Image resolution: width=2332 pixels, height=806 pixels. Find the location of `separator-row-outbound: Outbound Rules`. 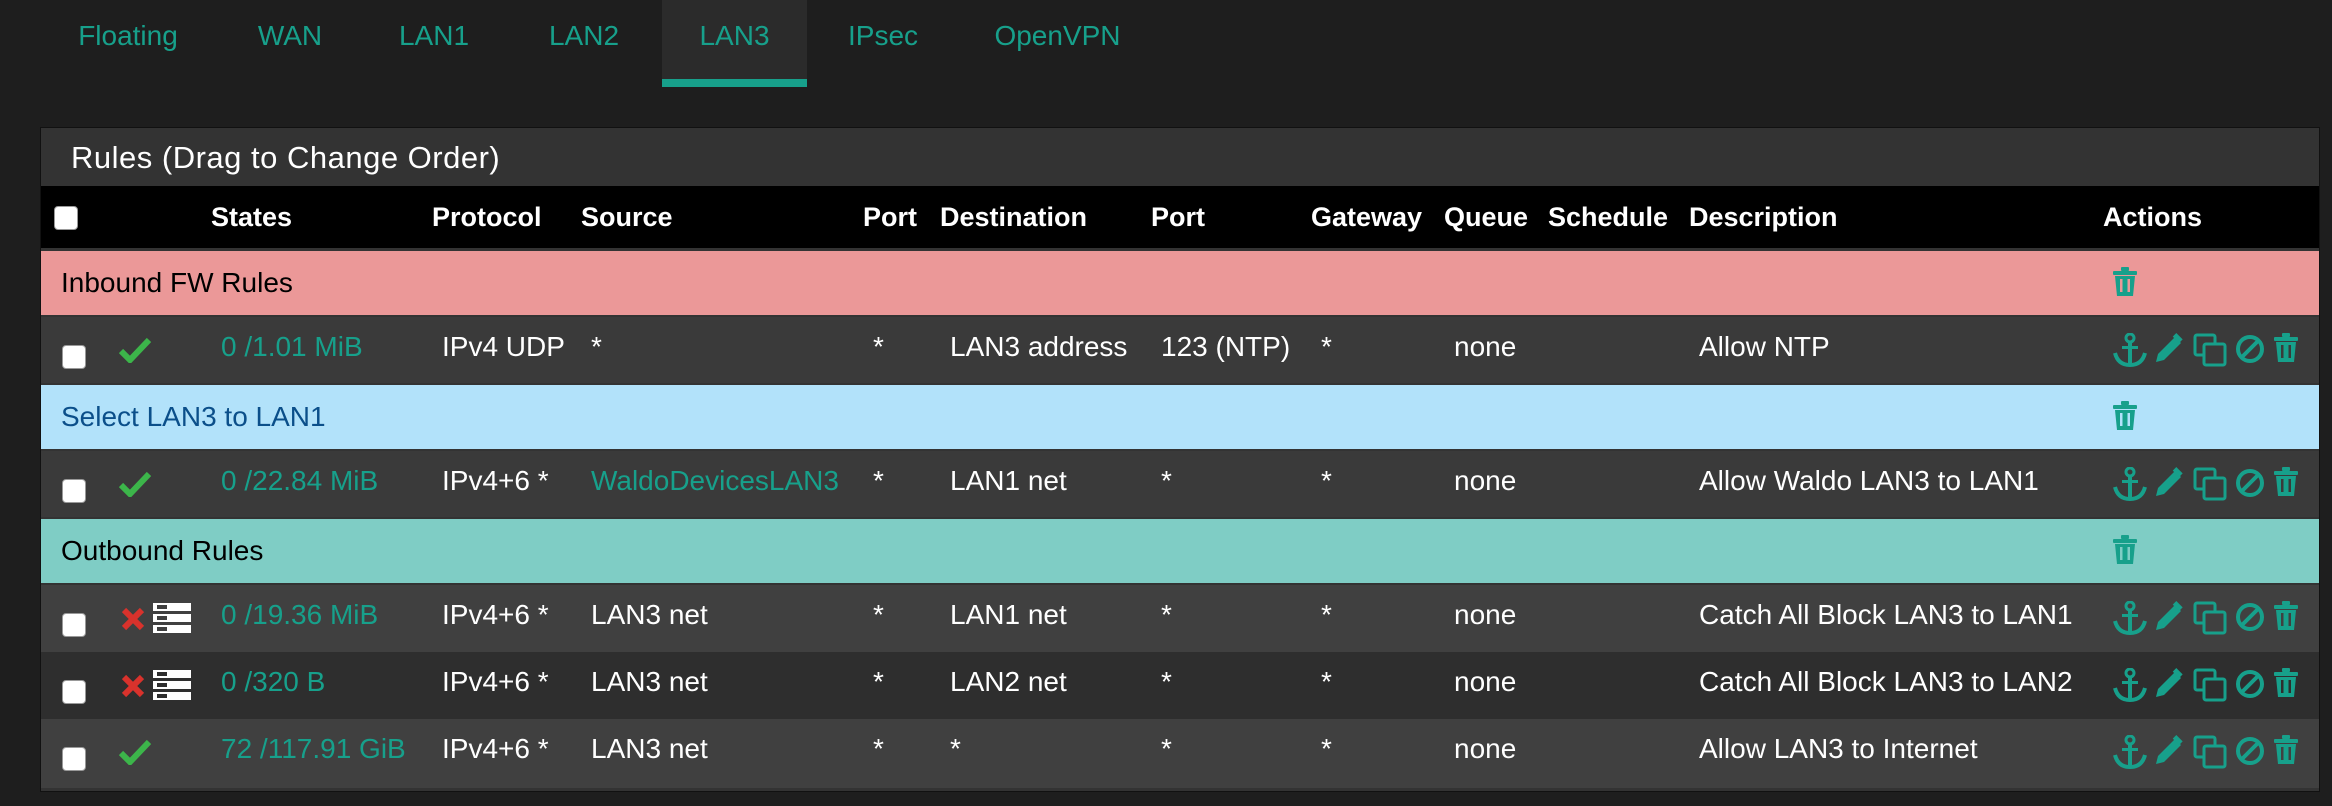

separator-row-outbound: Outbound Rules is located at coordinates (1180, 551).